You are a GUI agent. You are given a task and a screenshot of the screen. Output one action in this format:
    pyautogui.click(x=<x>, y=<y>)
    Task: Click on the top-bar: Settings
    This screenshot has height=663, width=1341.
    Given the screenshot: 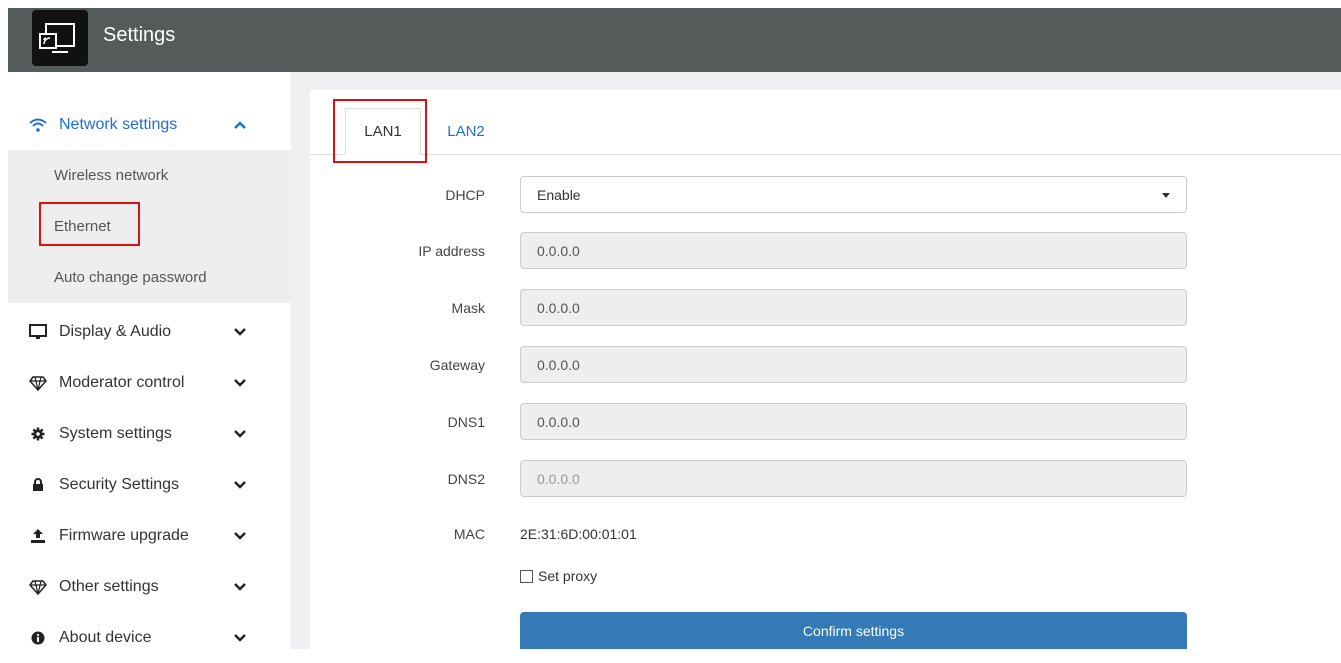 What is the action you would take?
    pyautogui.click(x=674, y=40)
    